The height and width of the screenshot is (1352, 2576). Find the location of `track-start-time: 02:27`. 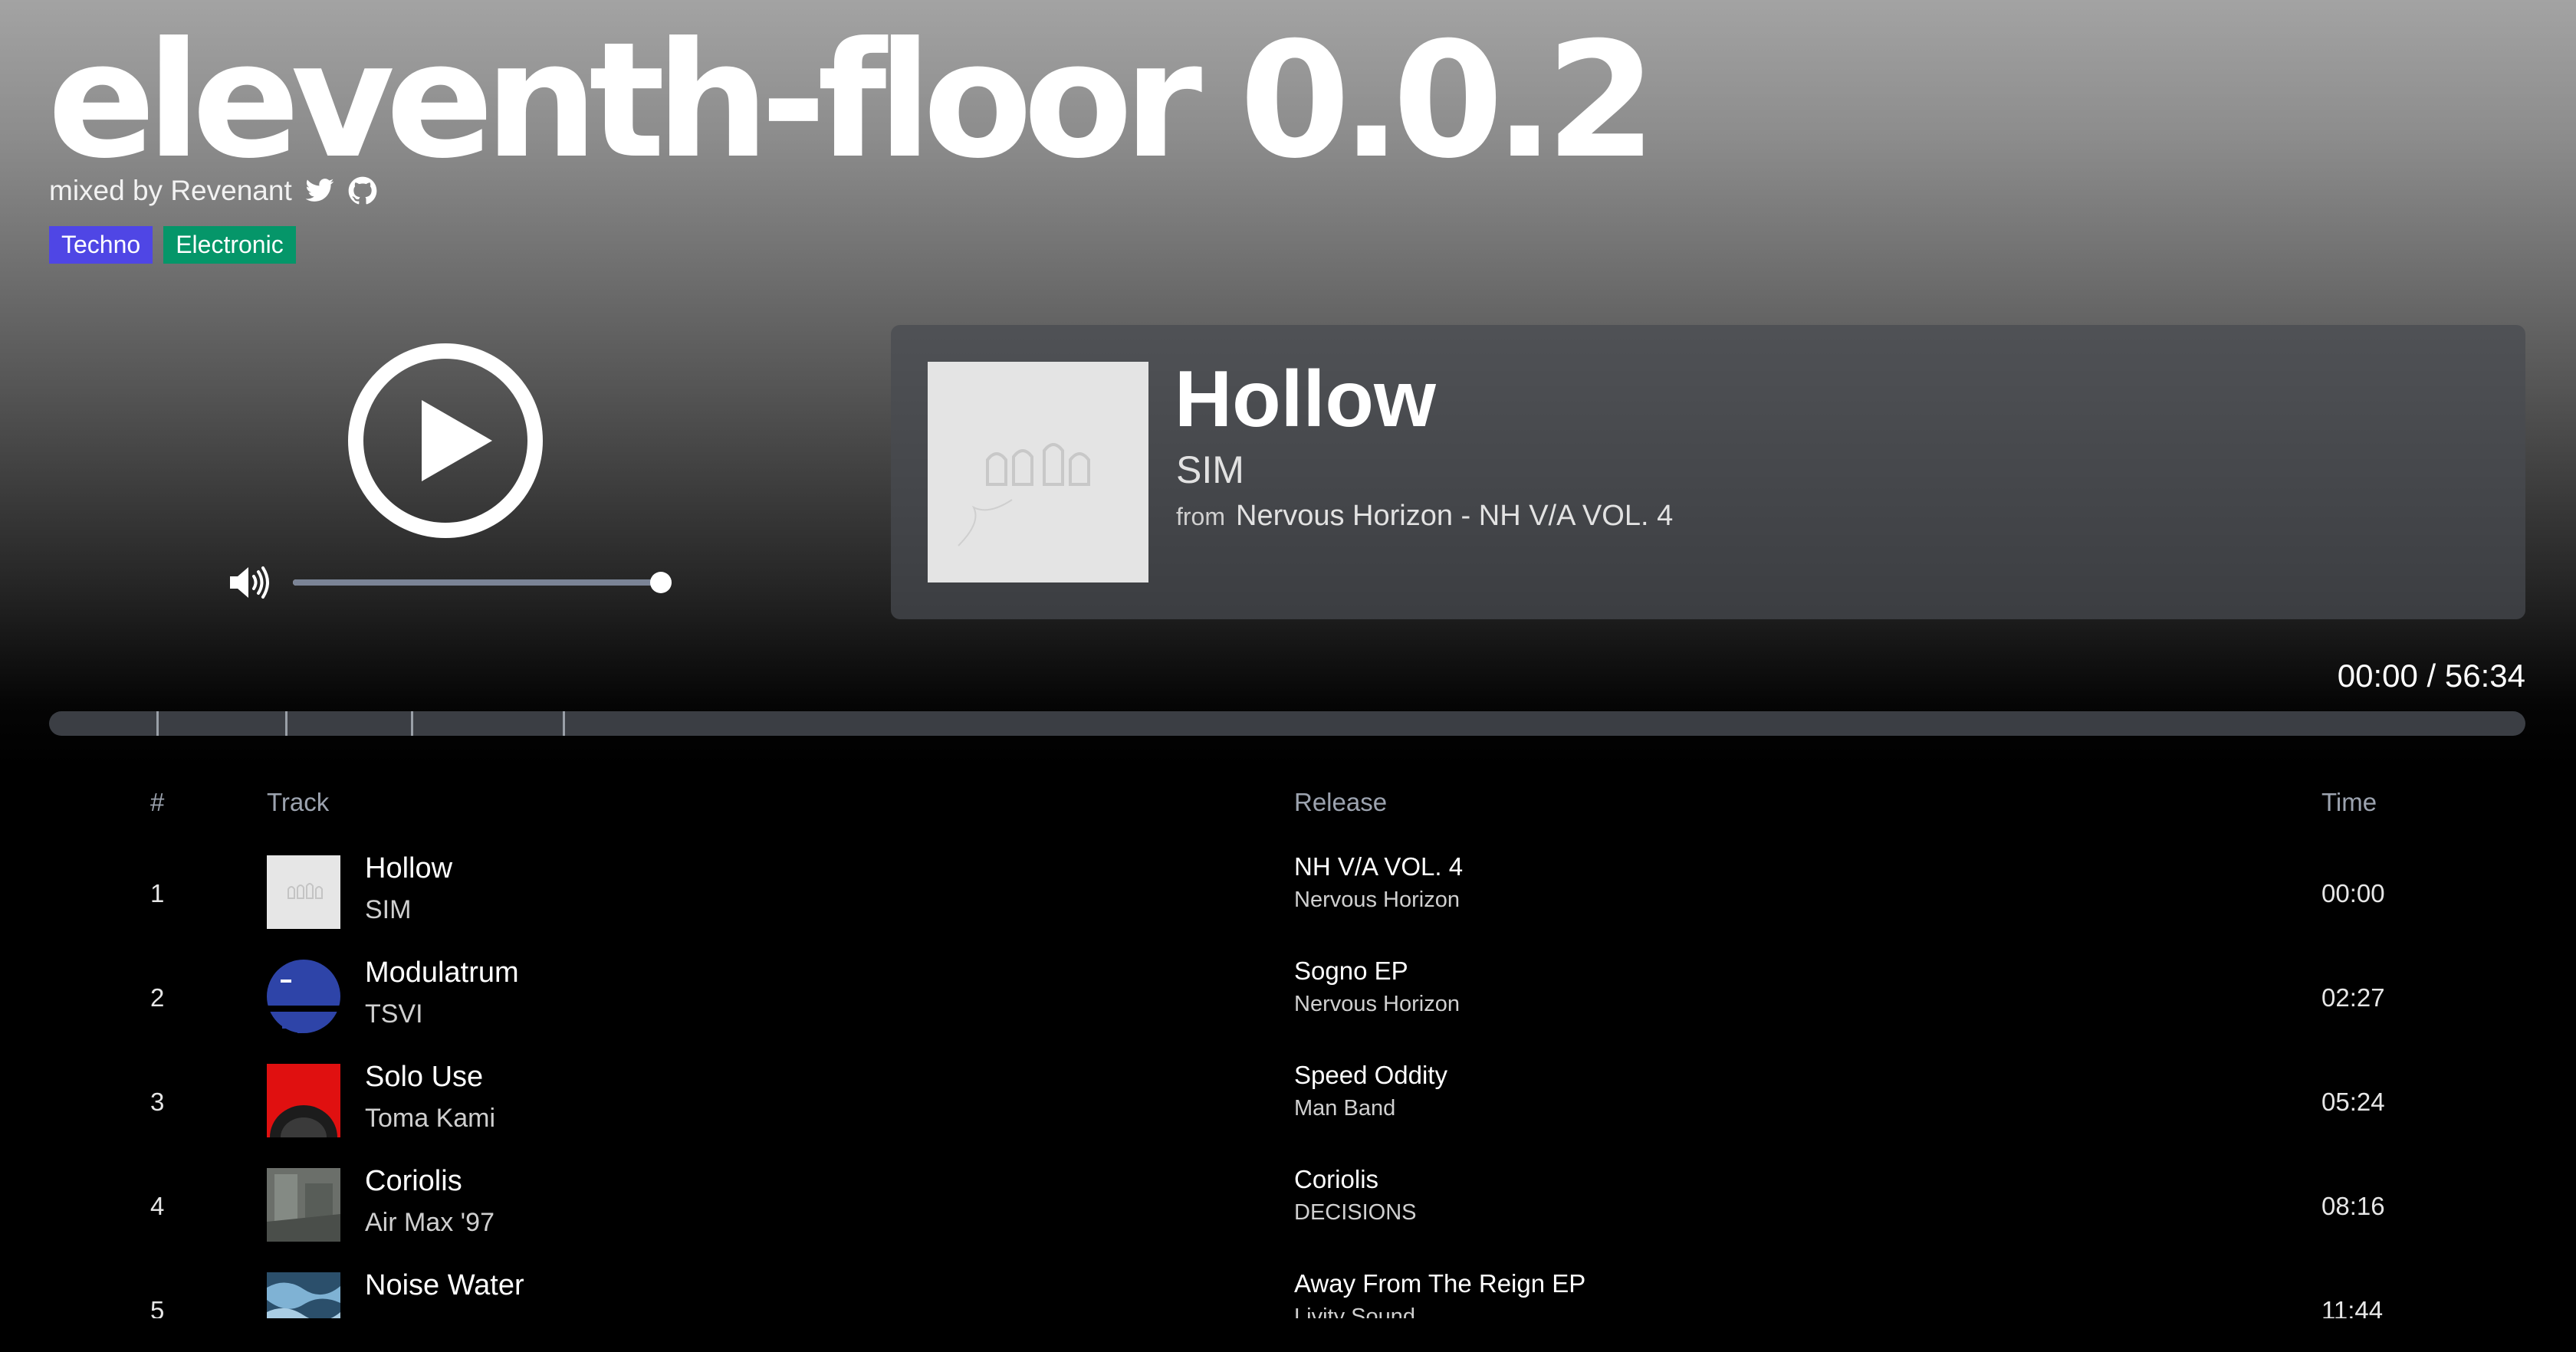

track-start-time: 02:27 is located at coordinates (2353, 997).